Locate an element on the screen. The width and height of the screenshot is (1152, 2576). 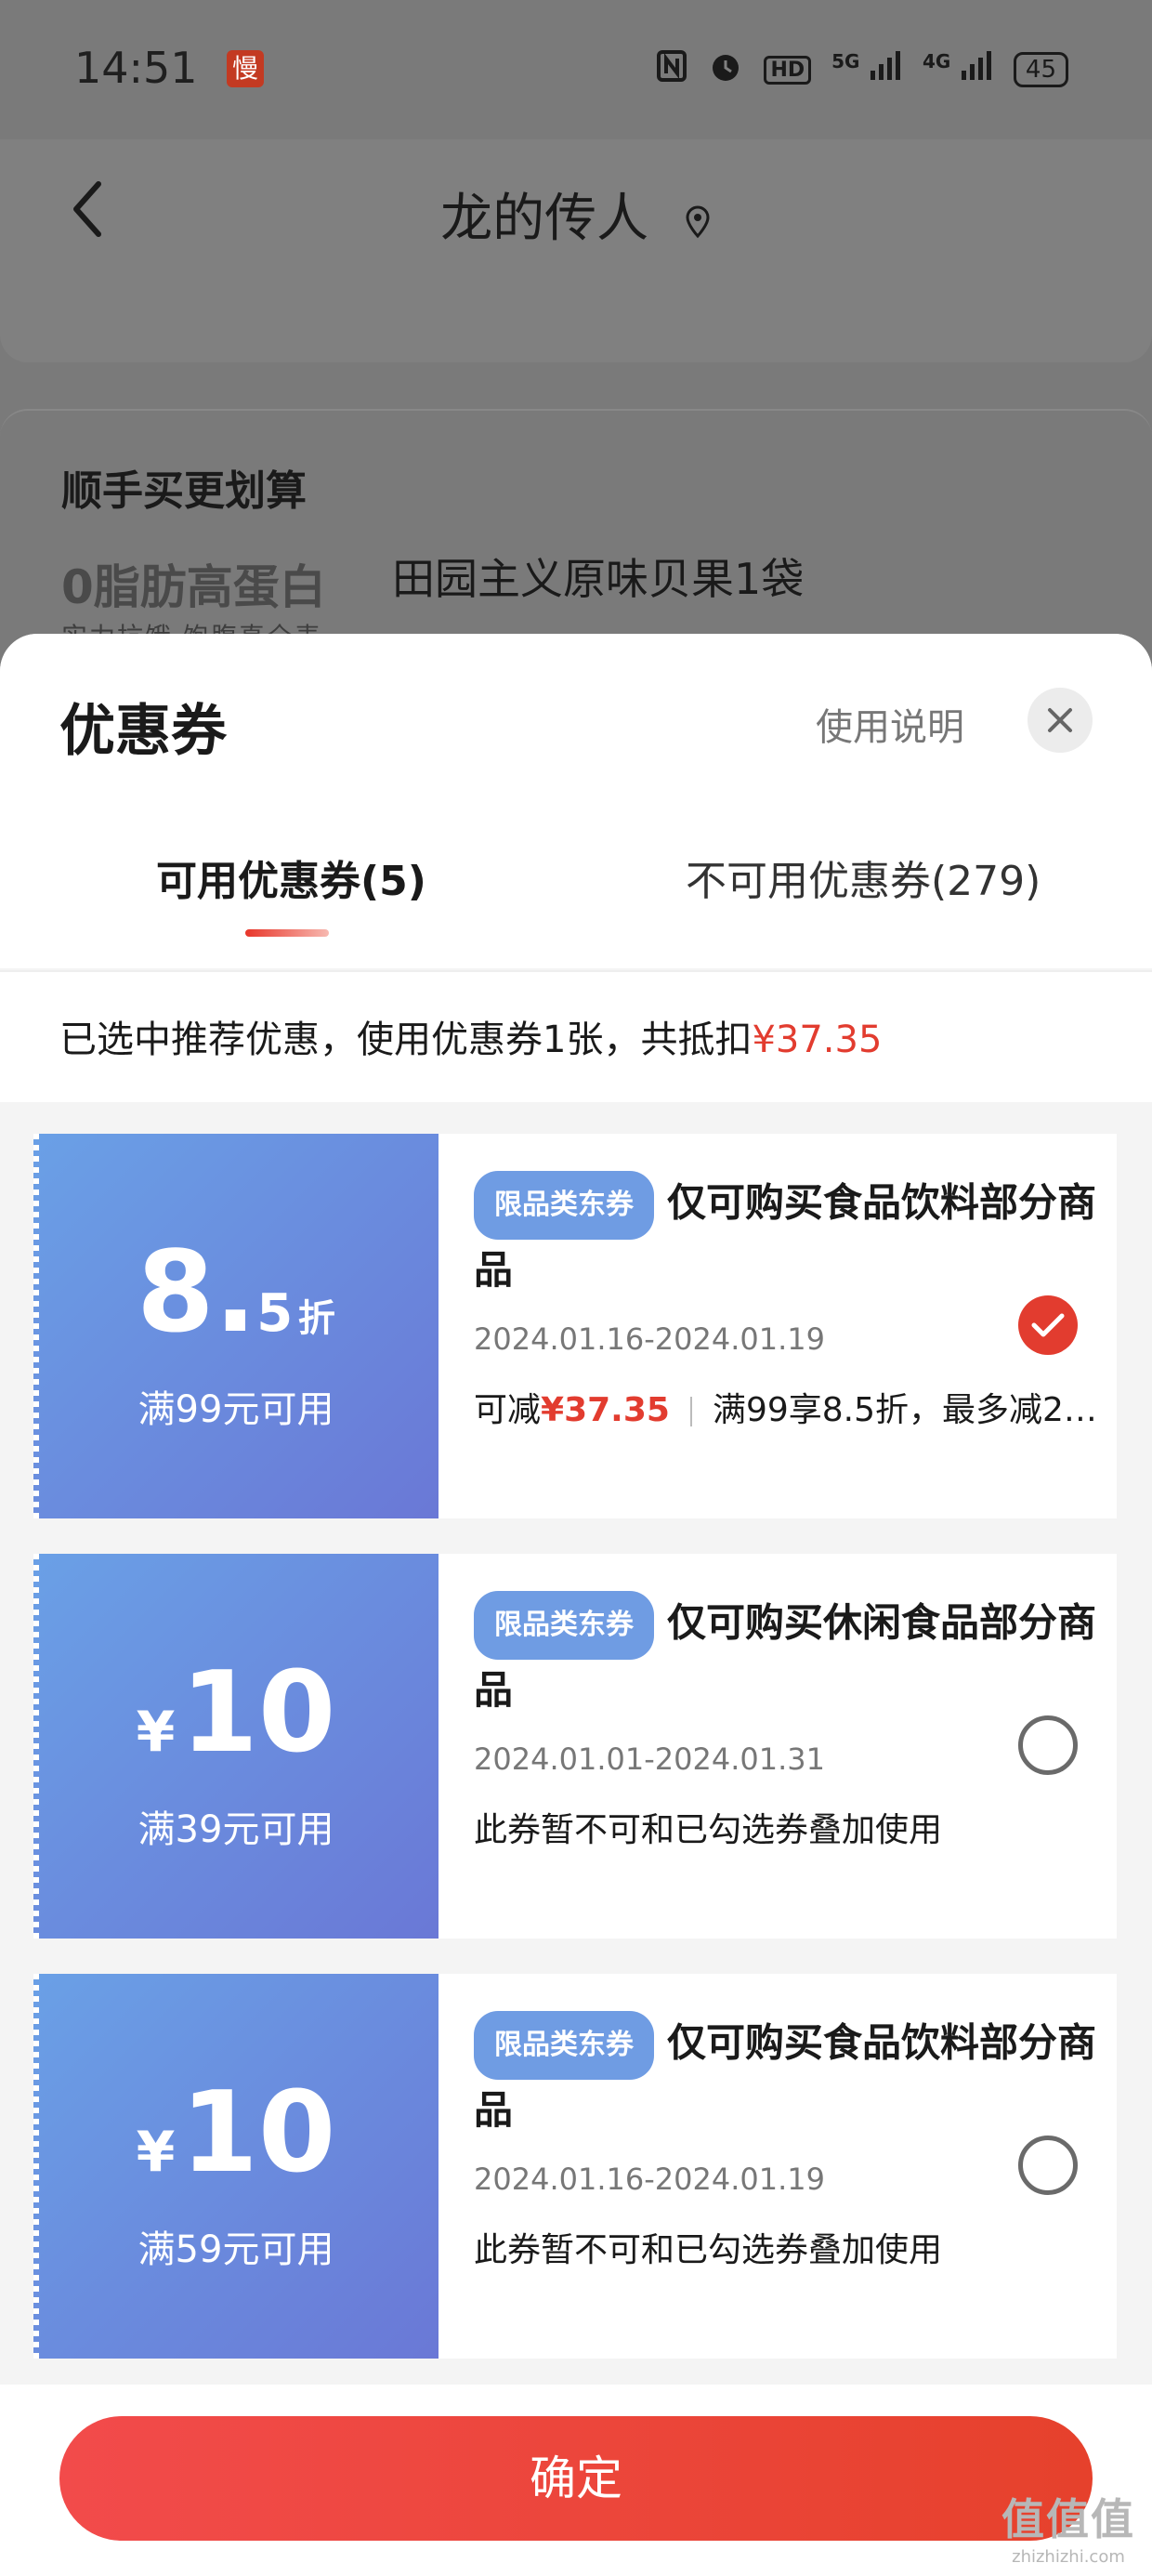
watermark-logo: 值值值 zhizhizhi.com is located at coordinates (1068, 2526).